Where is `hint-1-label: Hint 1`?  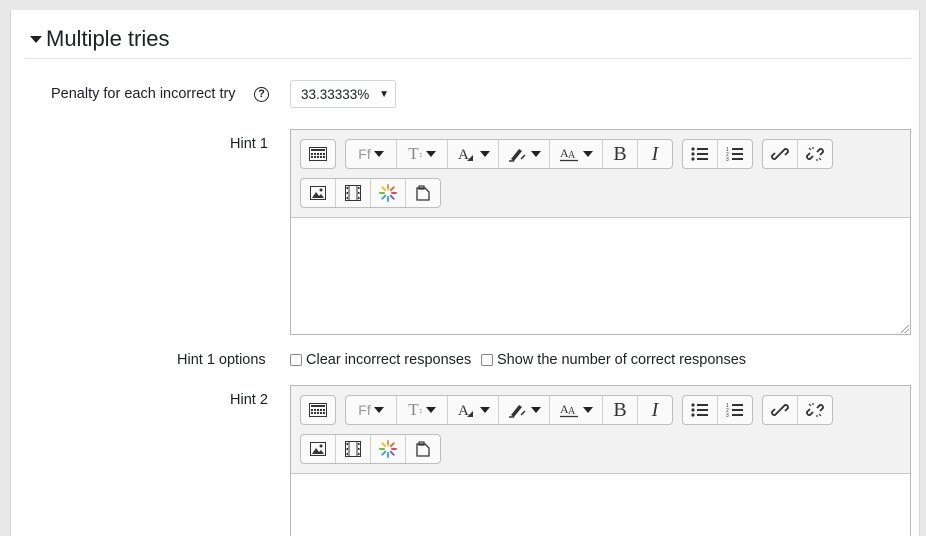
hint-1-label: Hint 1 is located at coordinates (249, 144).